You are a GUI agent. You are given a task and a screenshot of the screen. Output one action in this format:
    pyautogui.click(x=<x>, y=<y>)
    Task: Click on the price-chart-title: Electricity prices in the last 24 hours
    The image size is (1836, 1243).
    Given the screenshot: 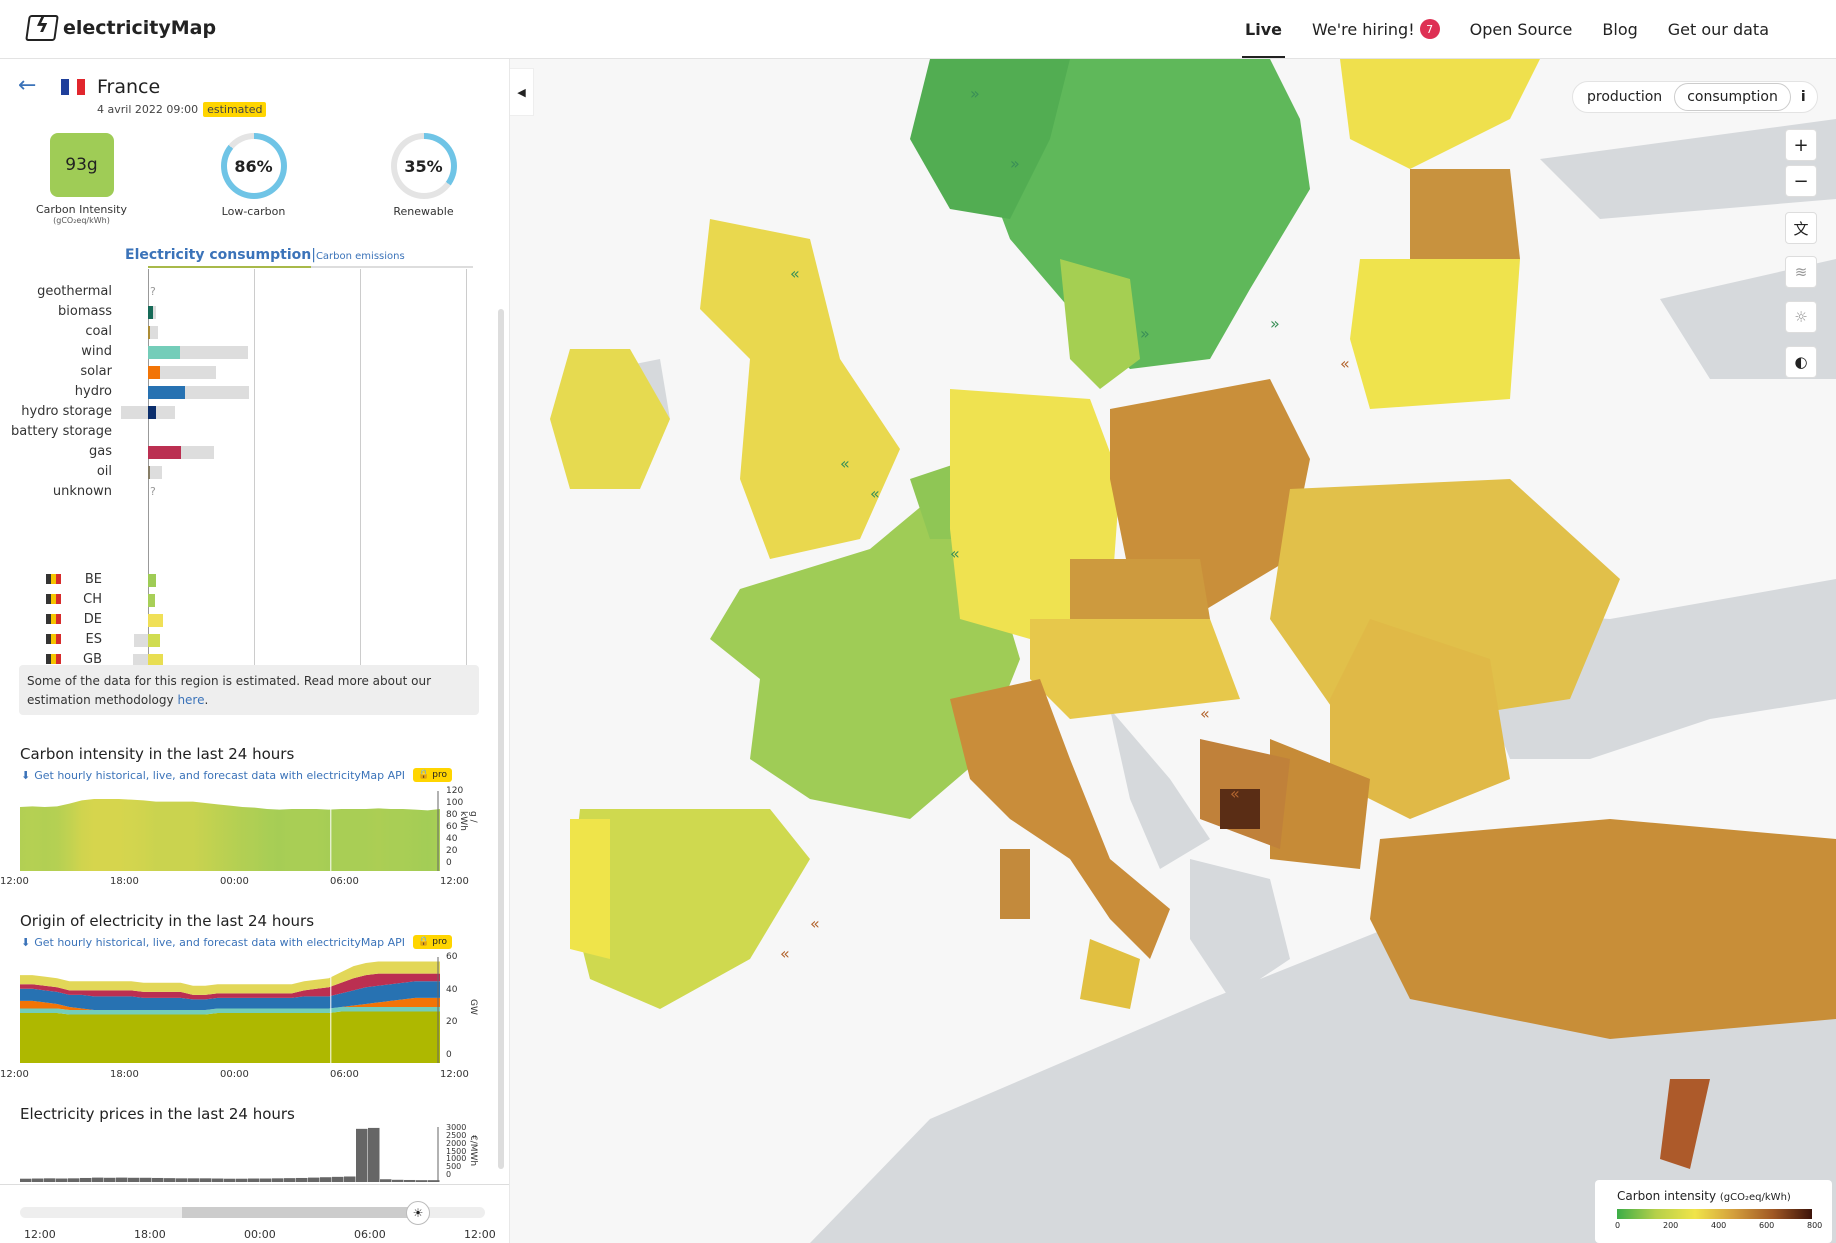 What is the action you would take?
    pyautogui.click(x=157, y=1114)
    